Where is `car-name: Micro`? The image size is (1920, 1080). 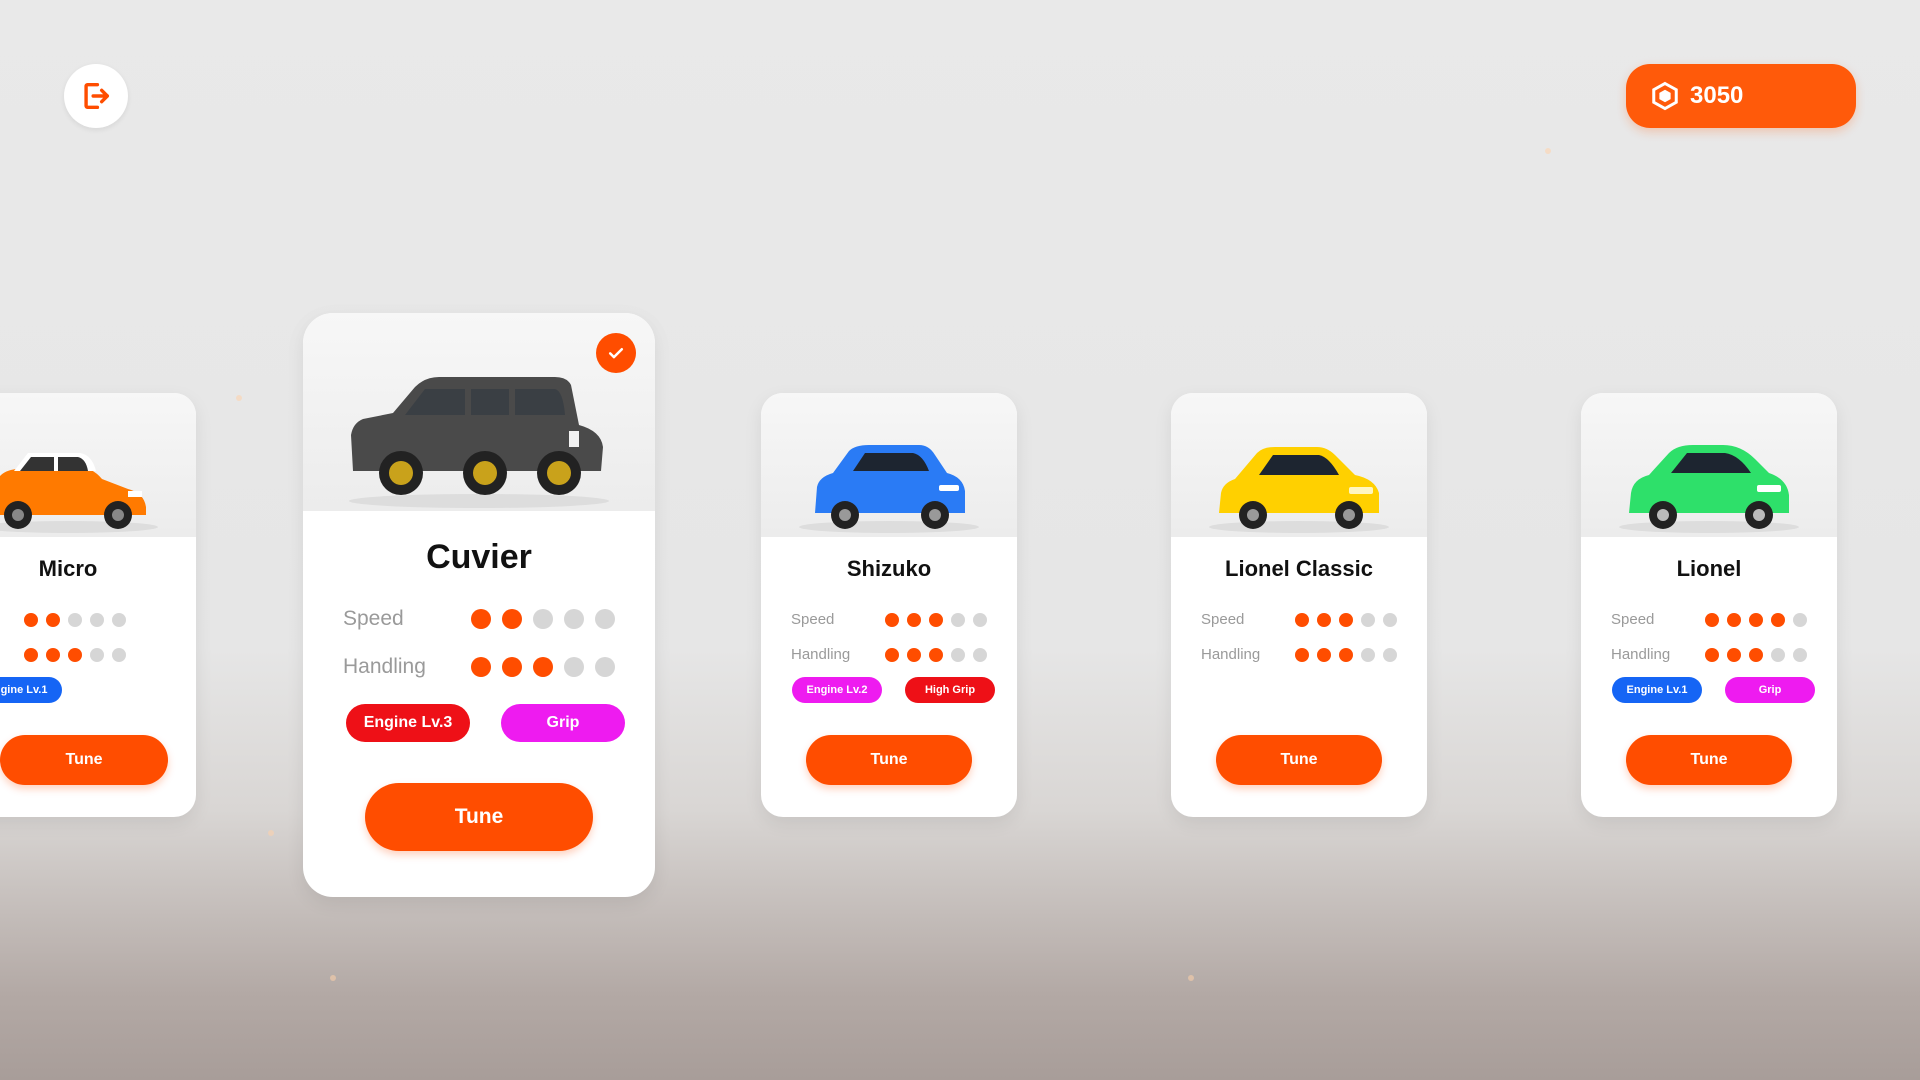 car-name: Micro is located at coordinates (68, 568).